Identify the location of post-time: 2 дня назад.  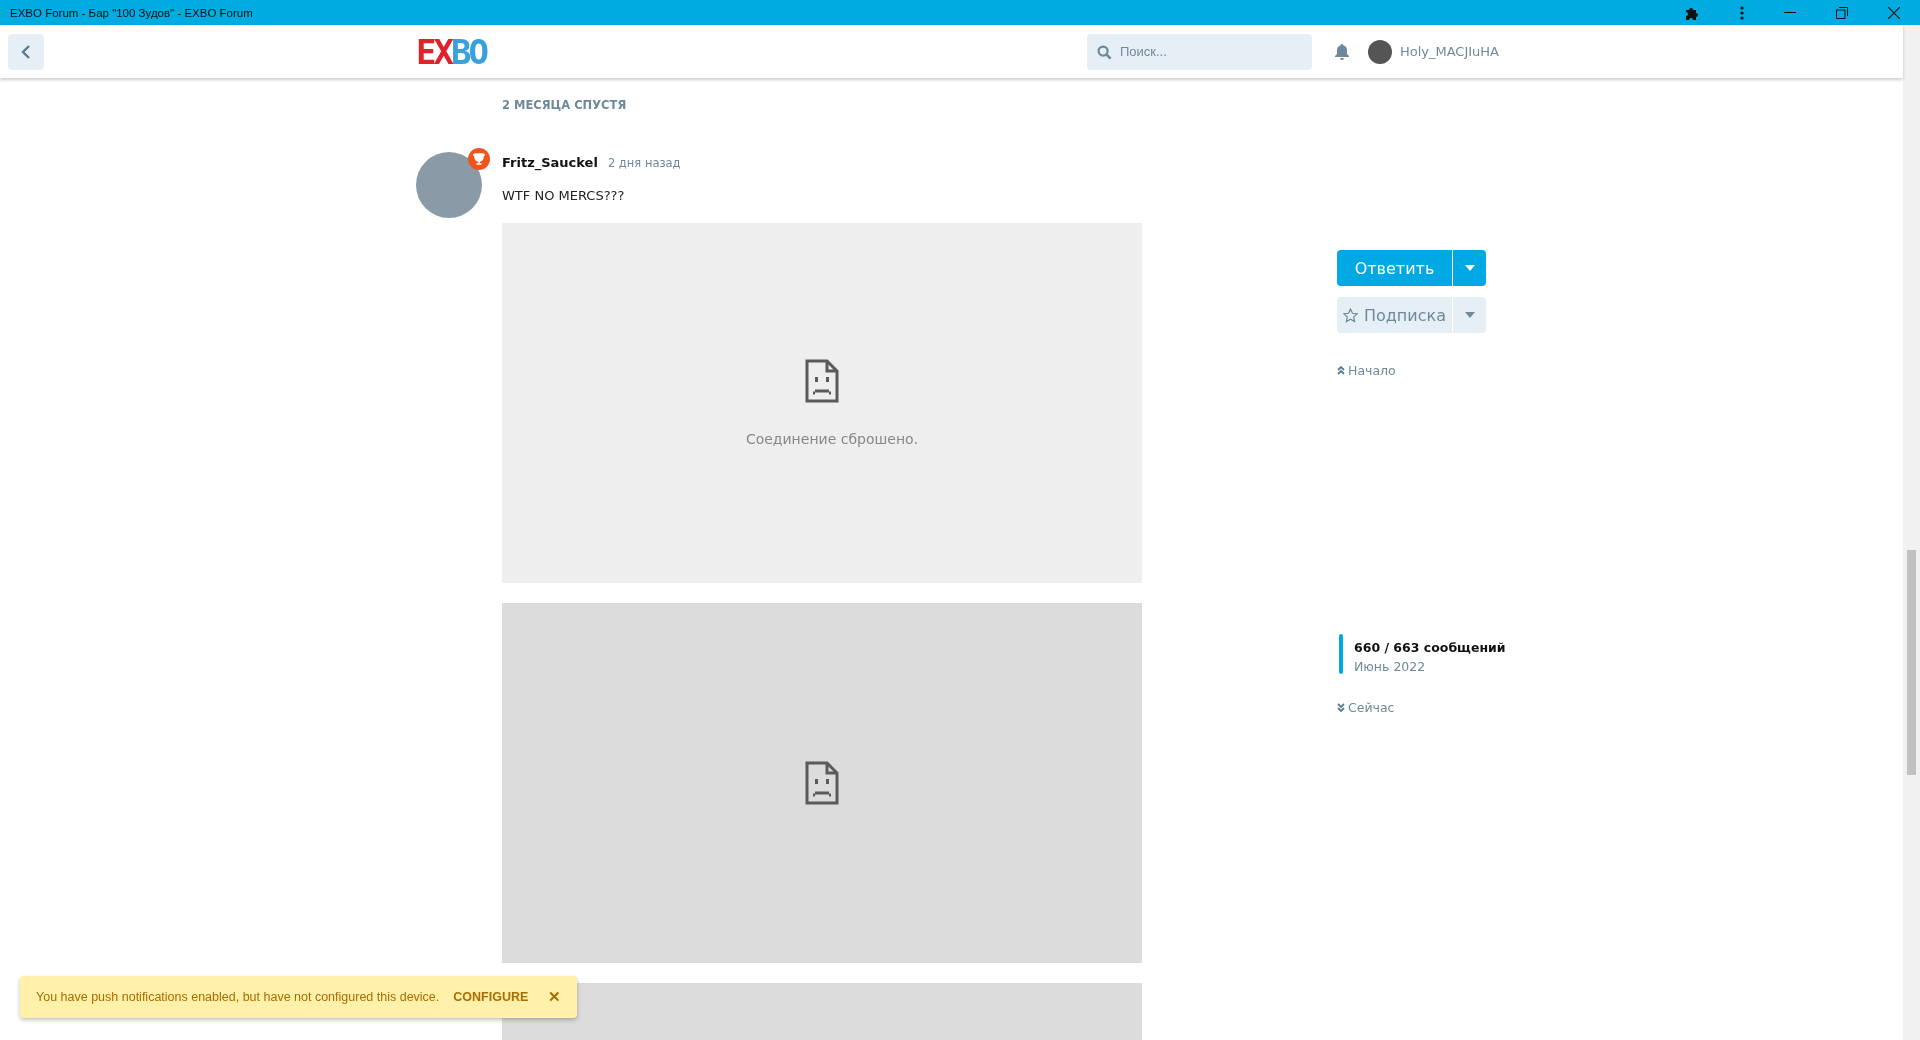
(644, 163).